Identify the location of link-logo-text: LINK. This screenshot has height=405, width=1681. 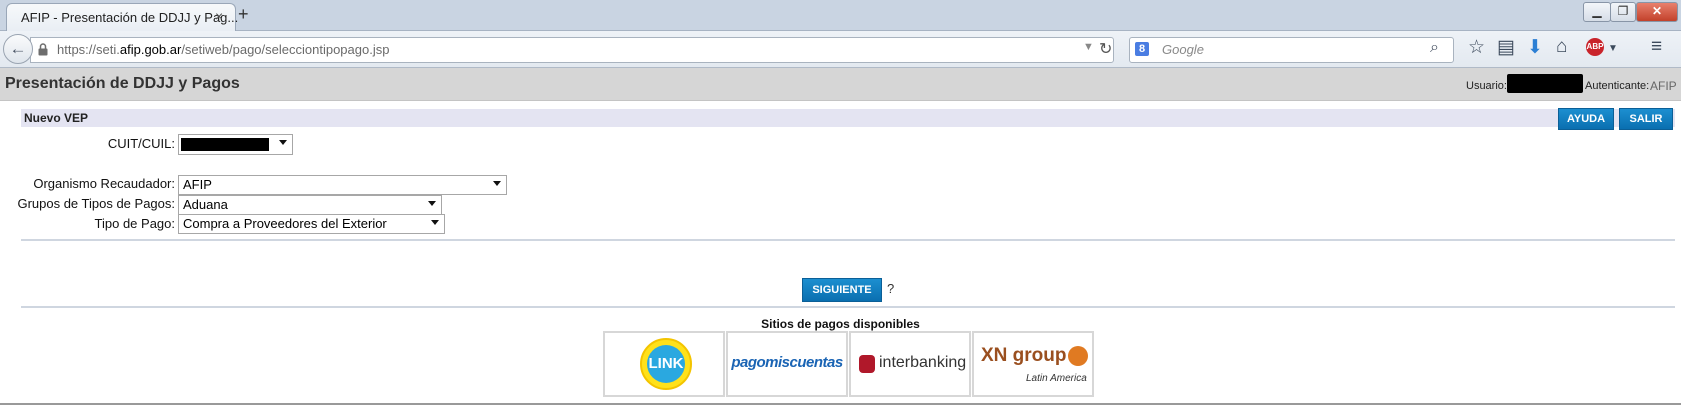
(666, 364).